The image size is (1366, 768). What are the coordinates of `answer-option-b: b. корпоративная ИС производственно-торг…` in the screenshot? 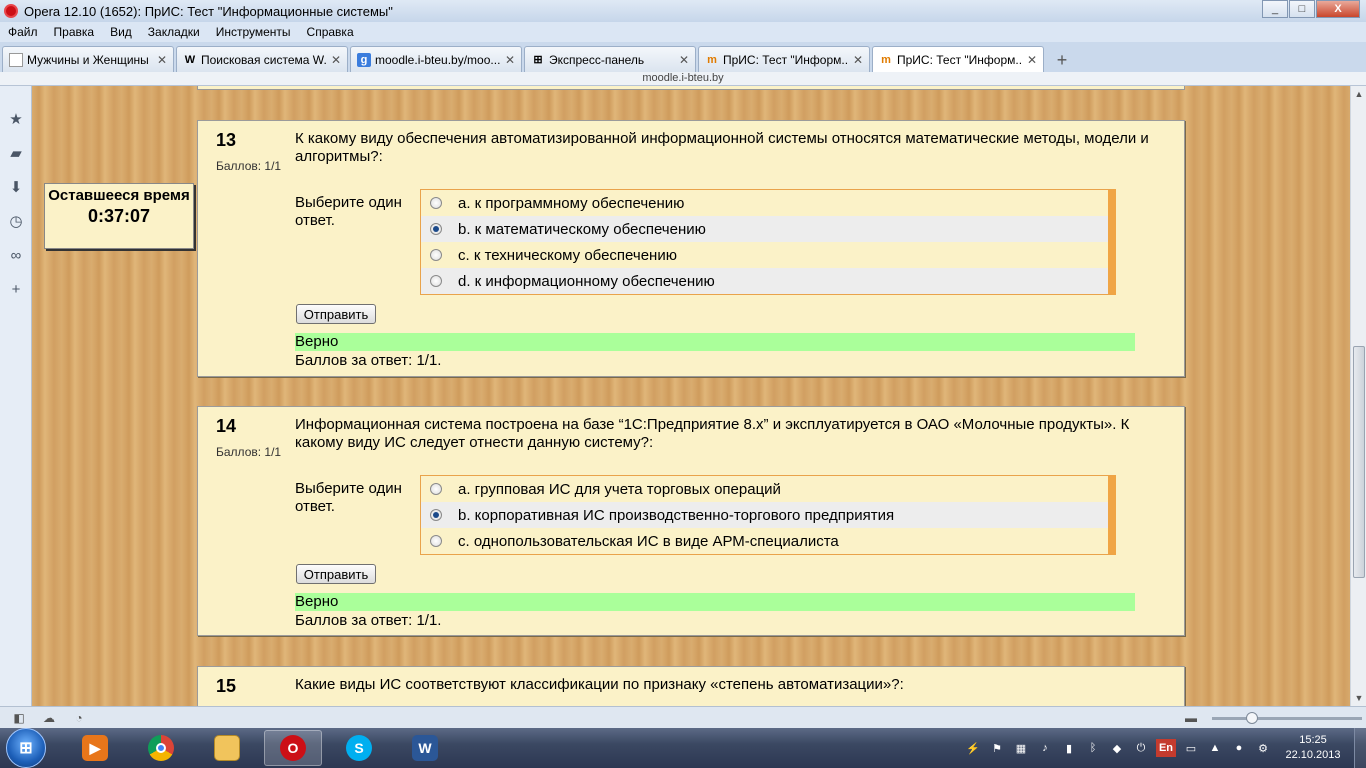 It's located at (764, 515).